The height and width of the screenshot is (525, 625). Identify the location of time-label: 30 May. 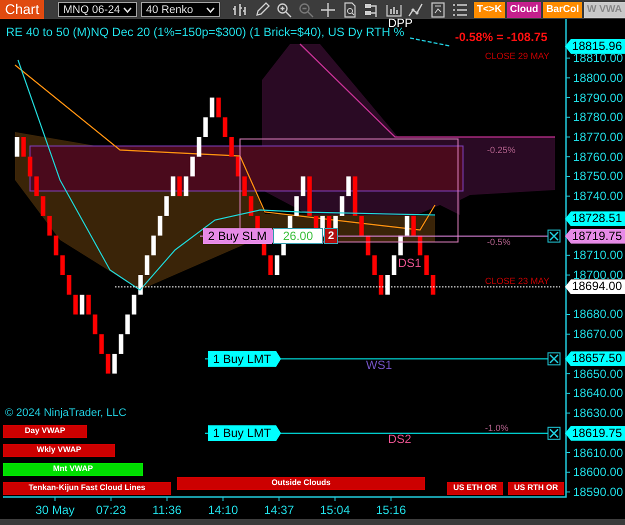
(55, 510).